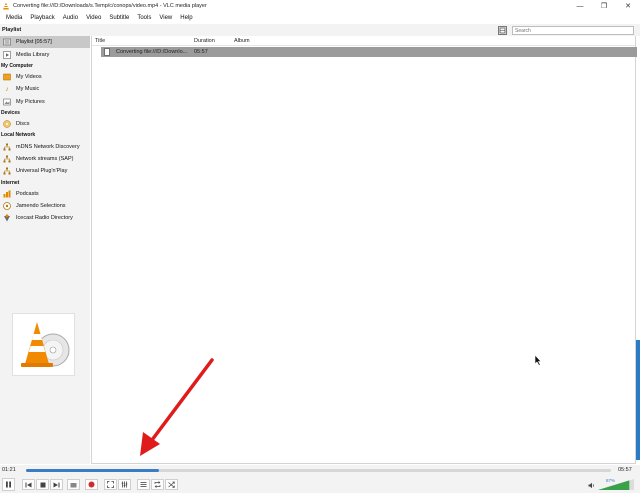 This screenshot has width=640, height=493. I want to click on minimize-button: —, so click(580, 6).